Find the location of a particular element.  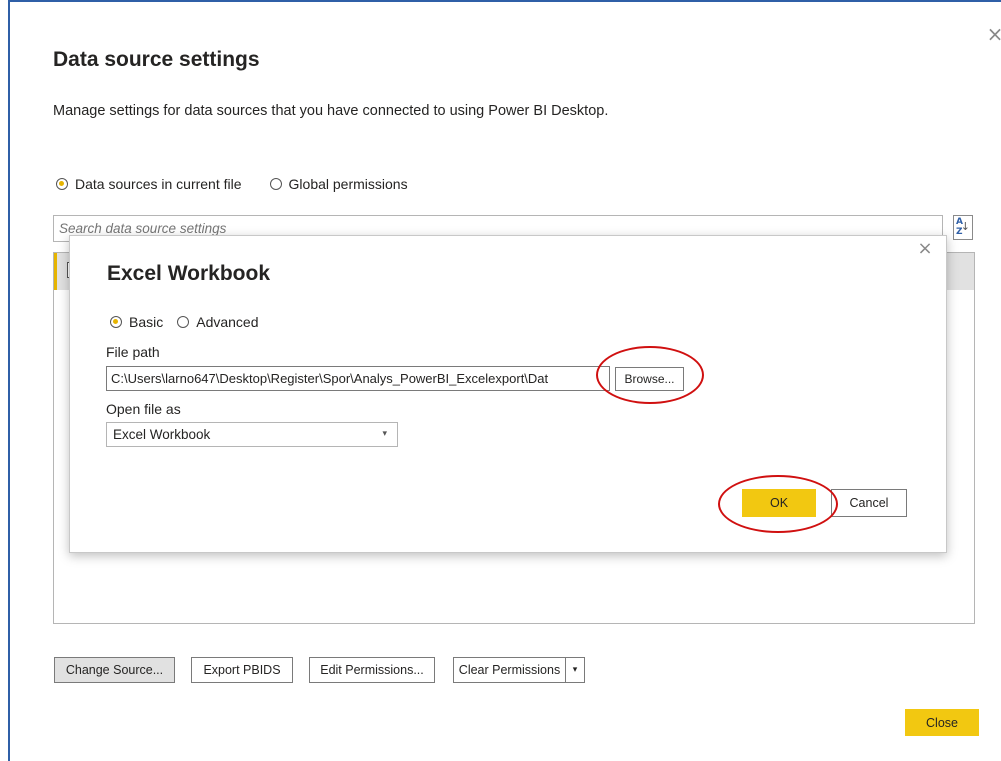

clear-permissions-button: Clear Permissions is located at coordinates (509, 670).